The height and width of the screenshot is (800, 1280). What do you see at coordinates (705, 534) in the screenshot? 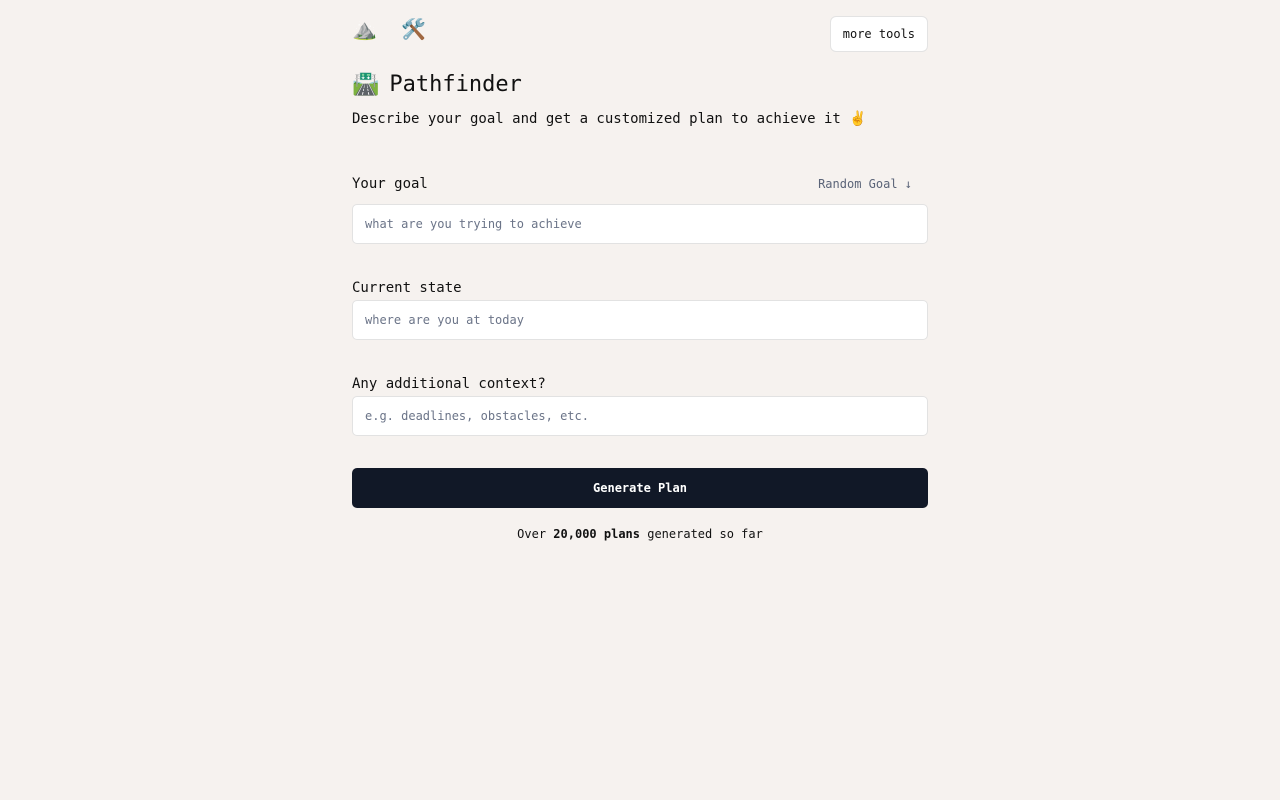
I see `stats-suffix: generated so far` at bounding box center [705, 534].